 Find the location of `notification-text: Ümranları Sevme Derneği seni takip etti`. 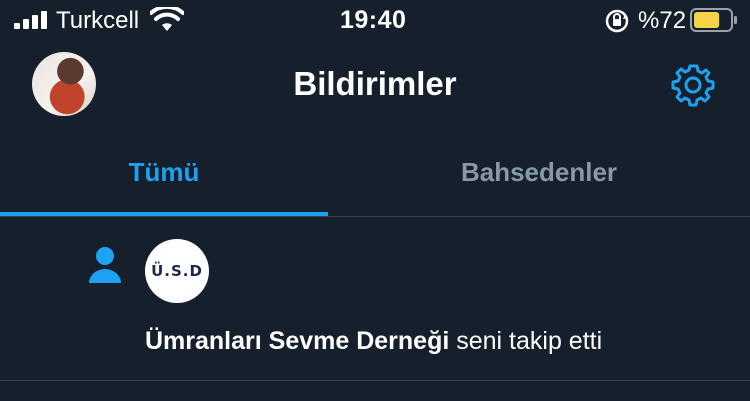

notification-text: Ümranları Sevme Derneği seni takip etti is located at coordinates (373, 341).